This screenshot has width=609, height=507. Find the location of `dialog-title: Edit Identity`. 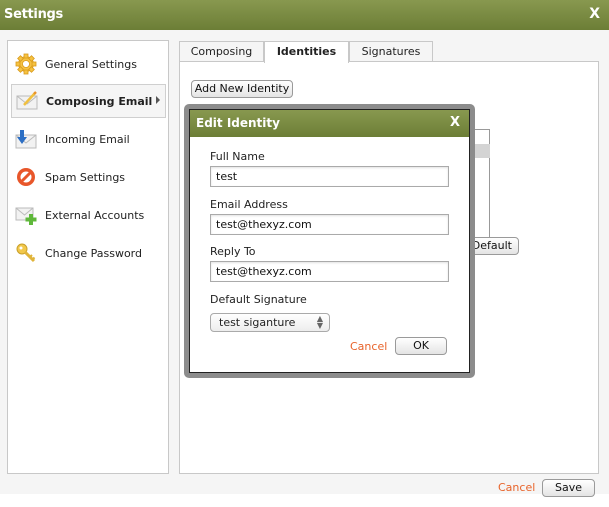

dialog-title: Edit Identity is located at coordinates (238, 123).